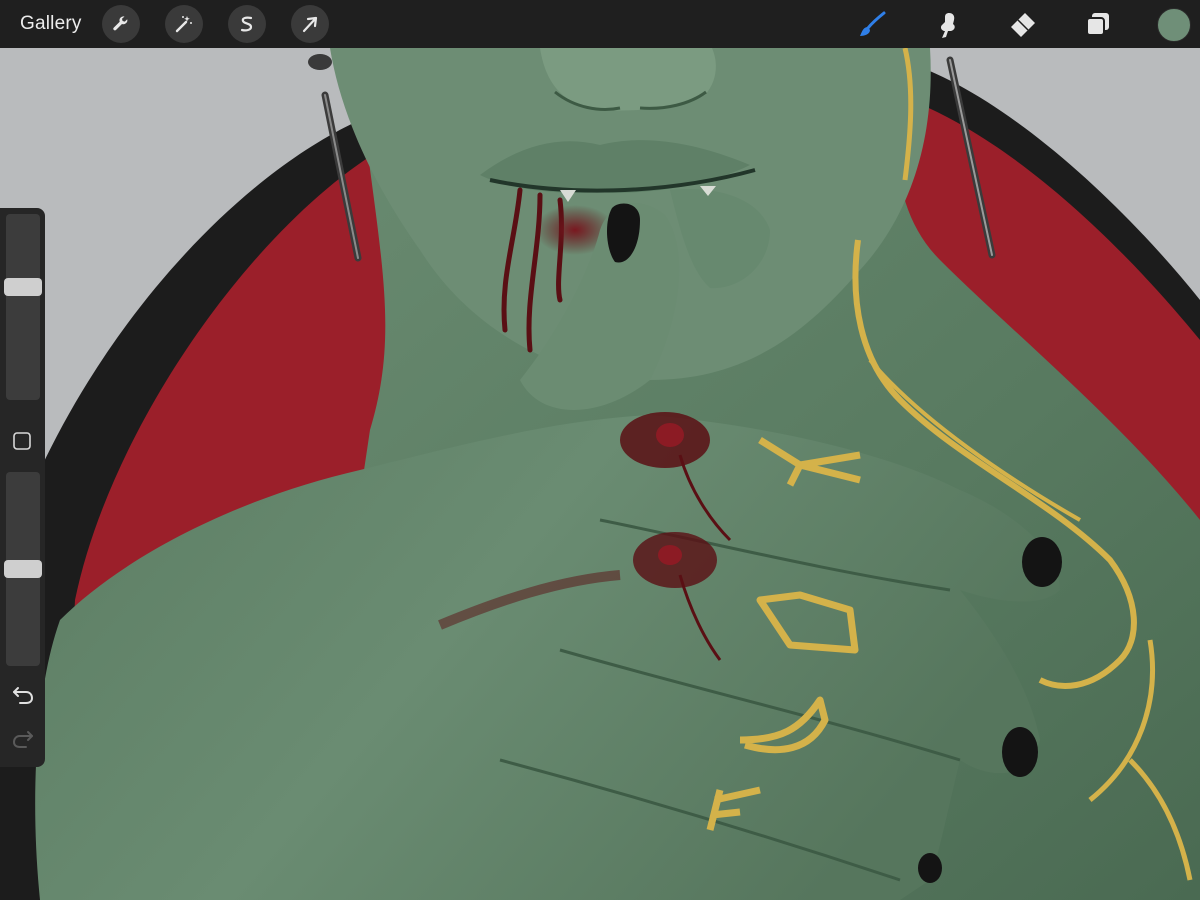 The image size is (1200, 900). I want to click on brush-size-knob, so click(23, 287).